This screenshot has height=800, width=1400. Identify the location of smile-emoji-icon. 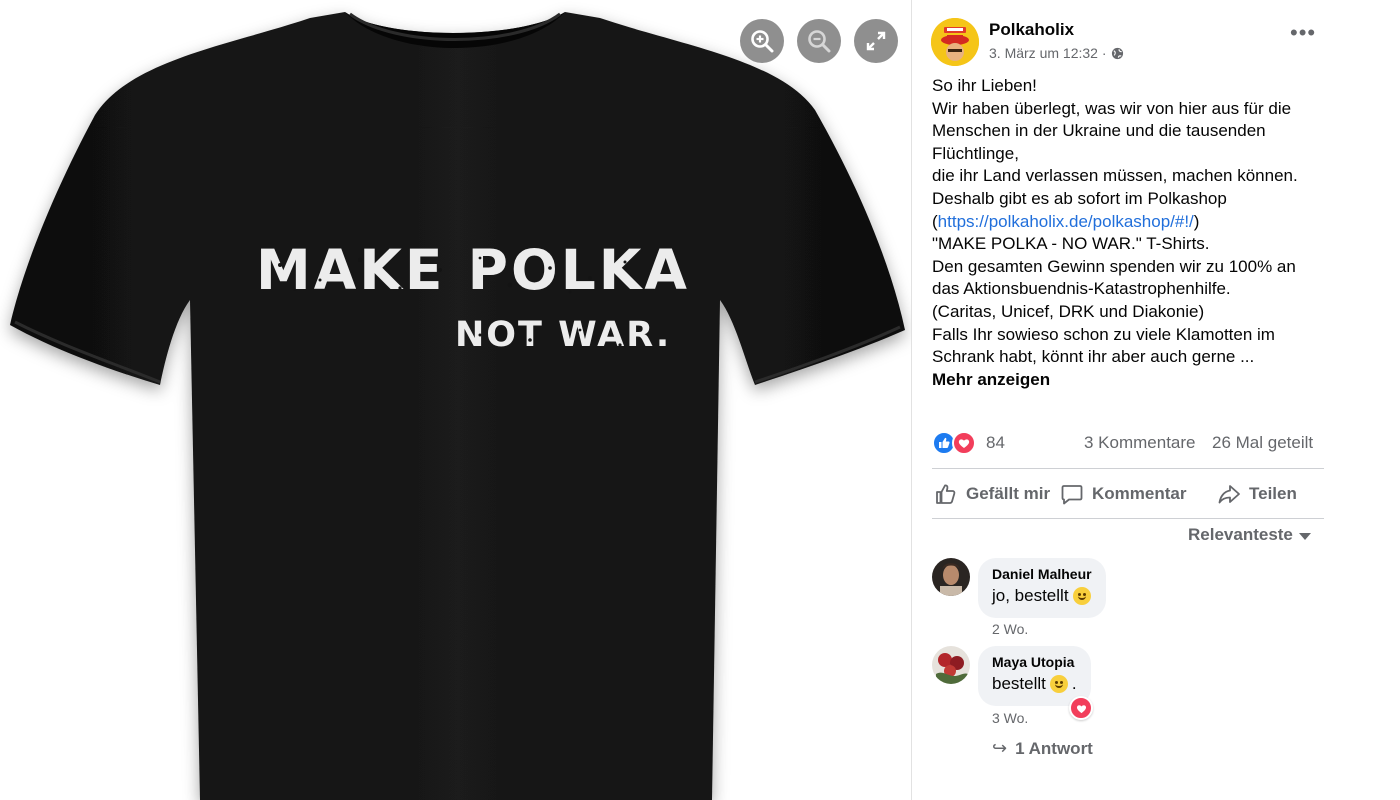
(1058, 684).